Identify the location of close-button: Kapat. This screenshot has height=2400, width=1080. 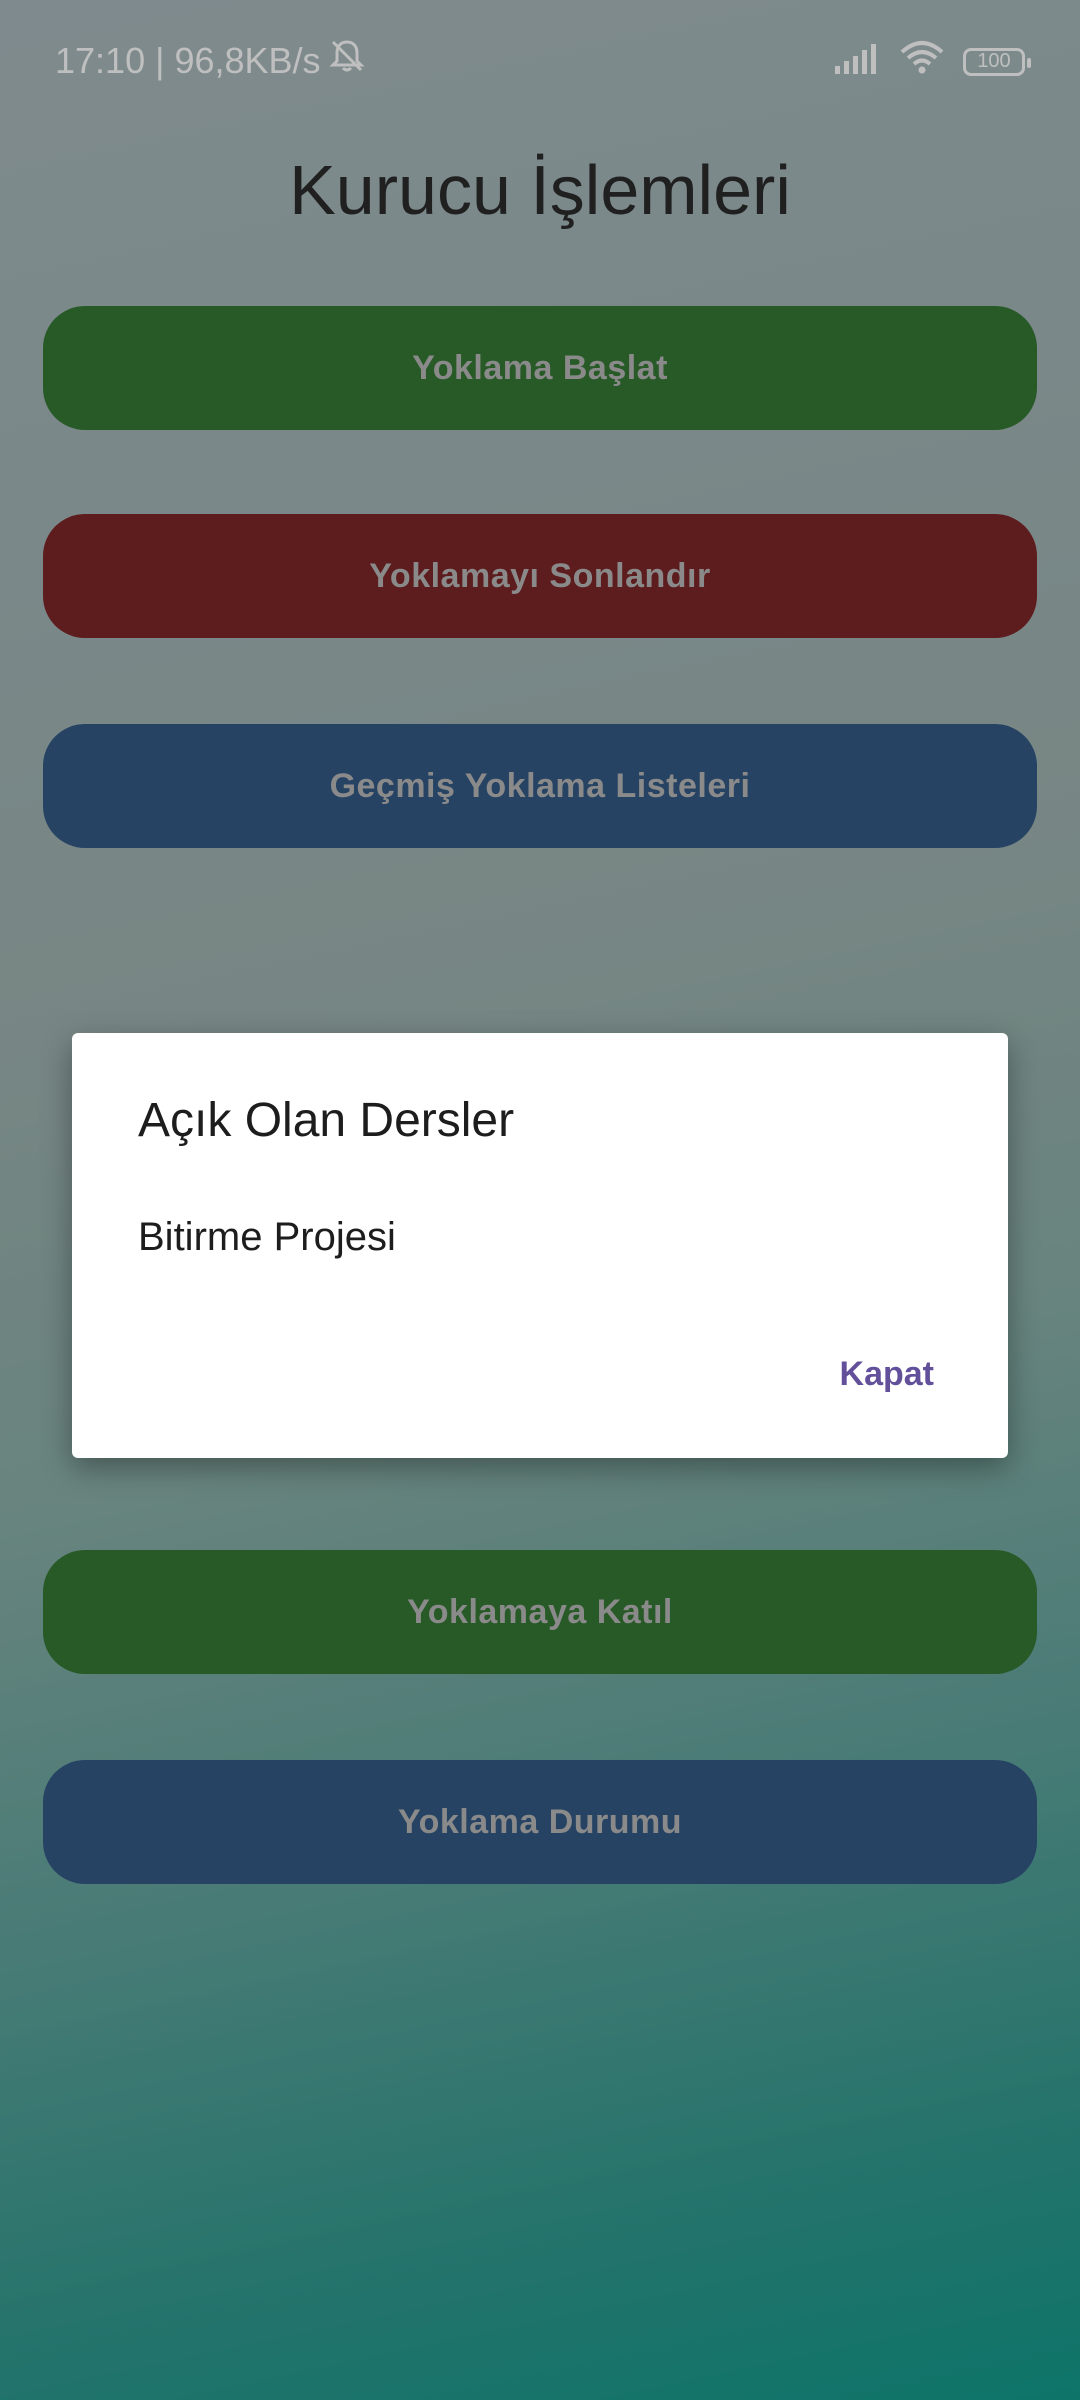
(887, 1374).